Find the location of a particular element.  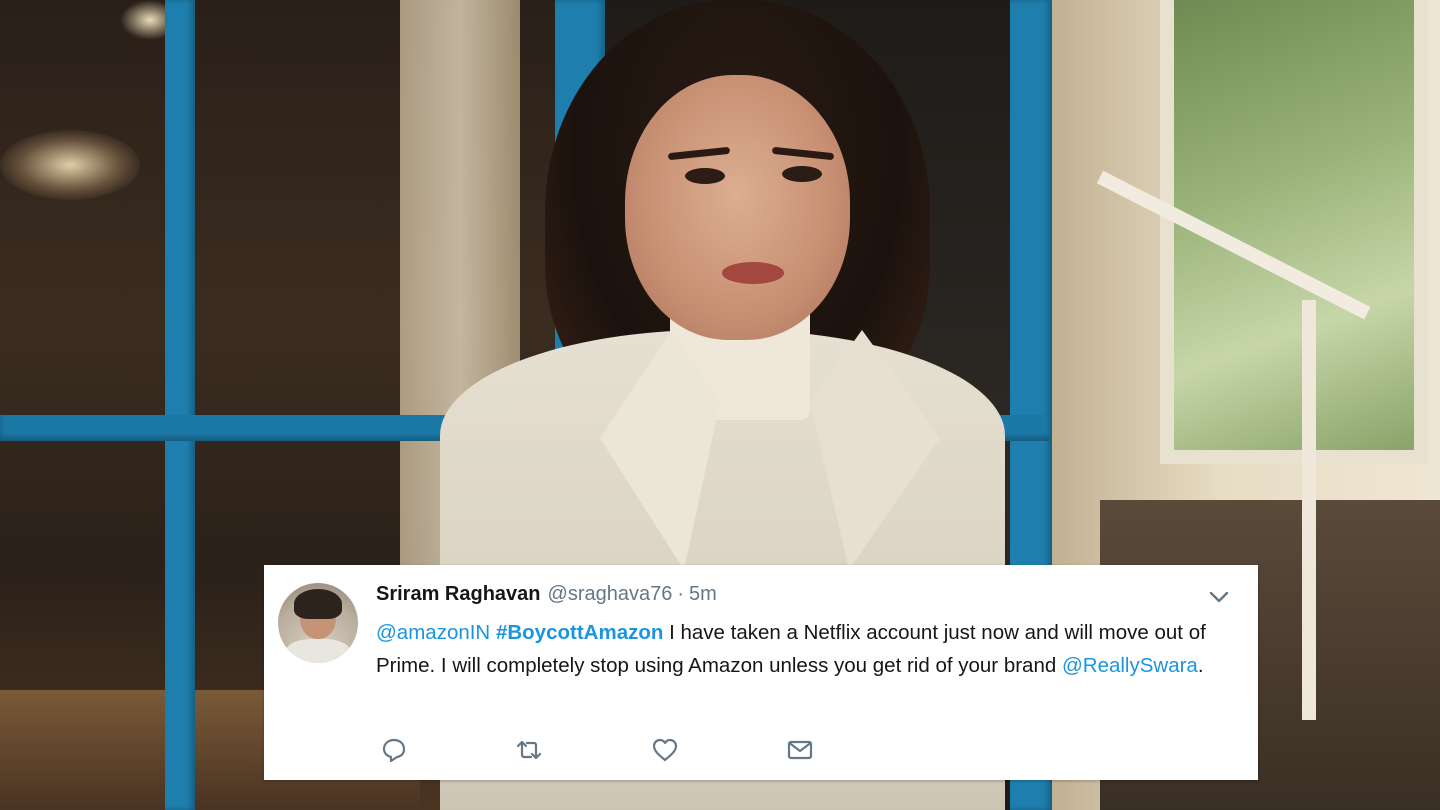

text-segment: . is located at coordinates (1200, 665).